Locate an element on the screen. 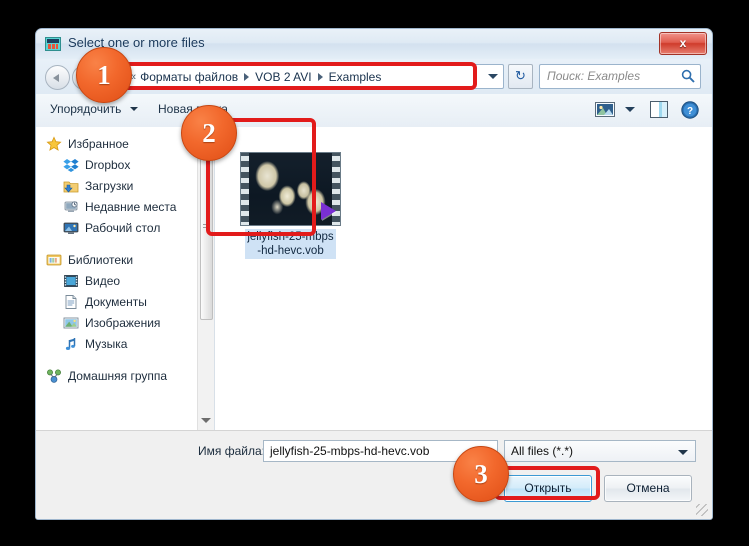  open-button: Открыть is located at coordinates (548, 488).